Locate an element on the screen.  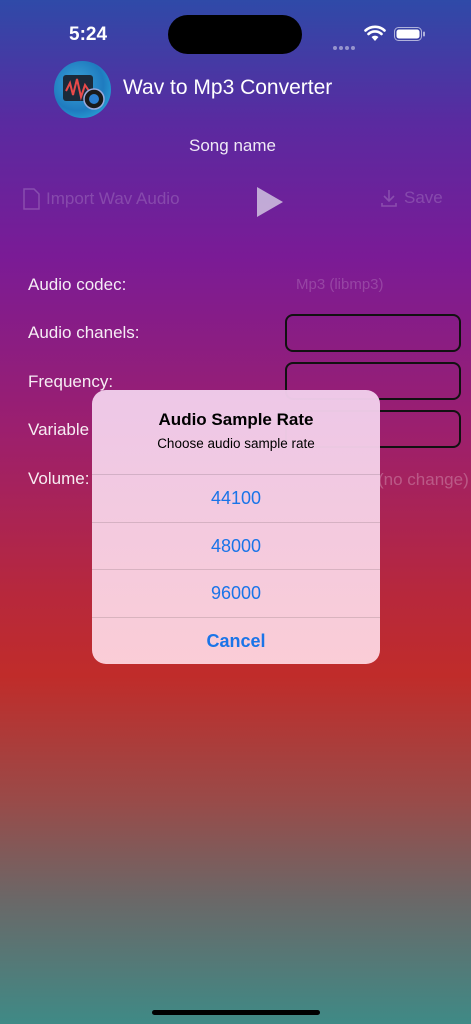
audio-channels-label: Audio chanels: is located at coordinates (84, 332).